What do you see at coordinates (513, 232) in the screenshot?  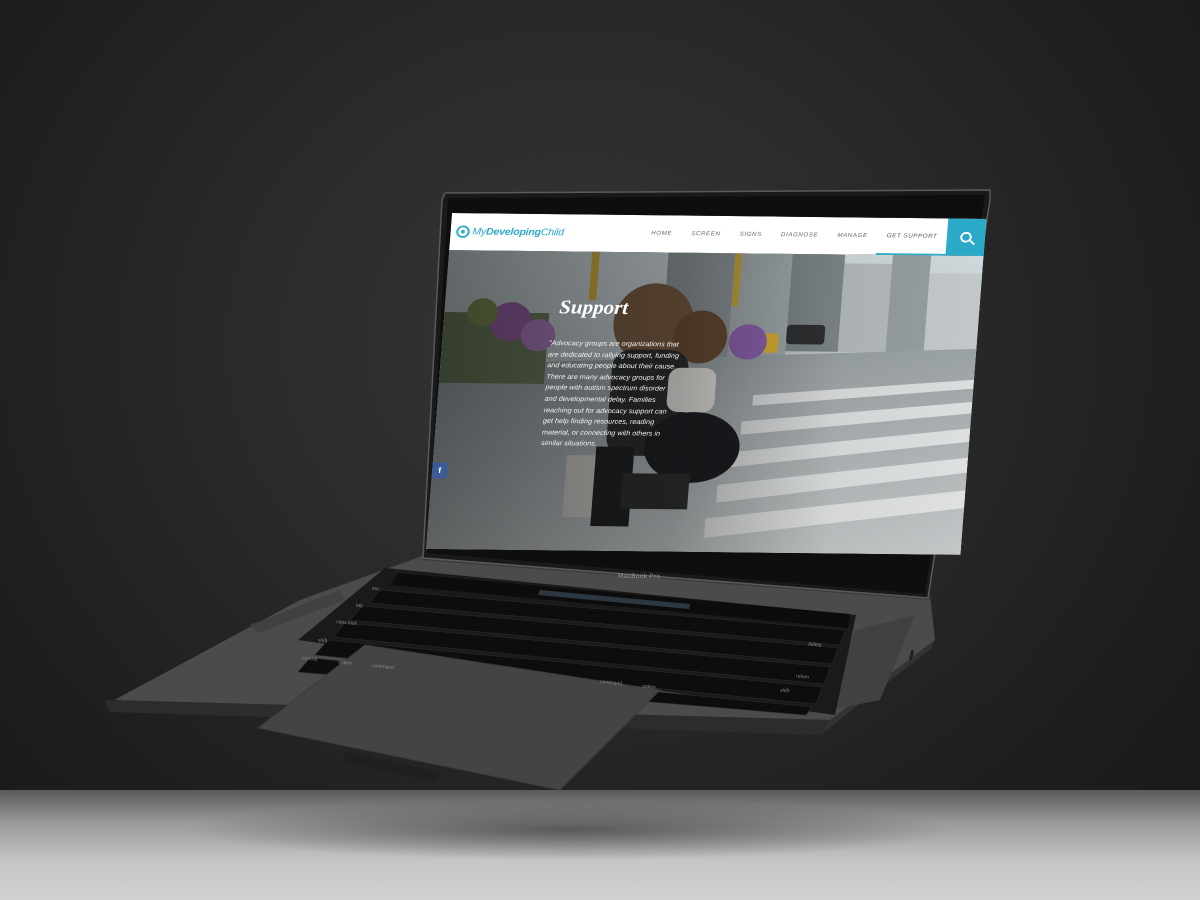 I see `logo-bold: Developing` at bounding box center [513, 232].